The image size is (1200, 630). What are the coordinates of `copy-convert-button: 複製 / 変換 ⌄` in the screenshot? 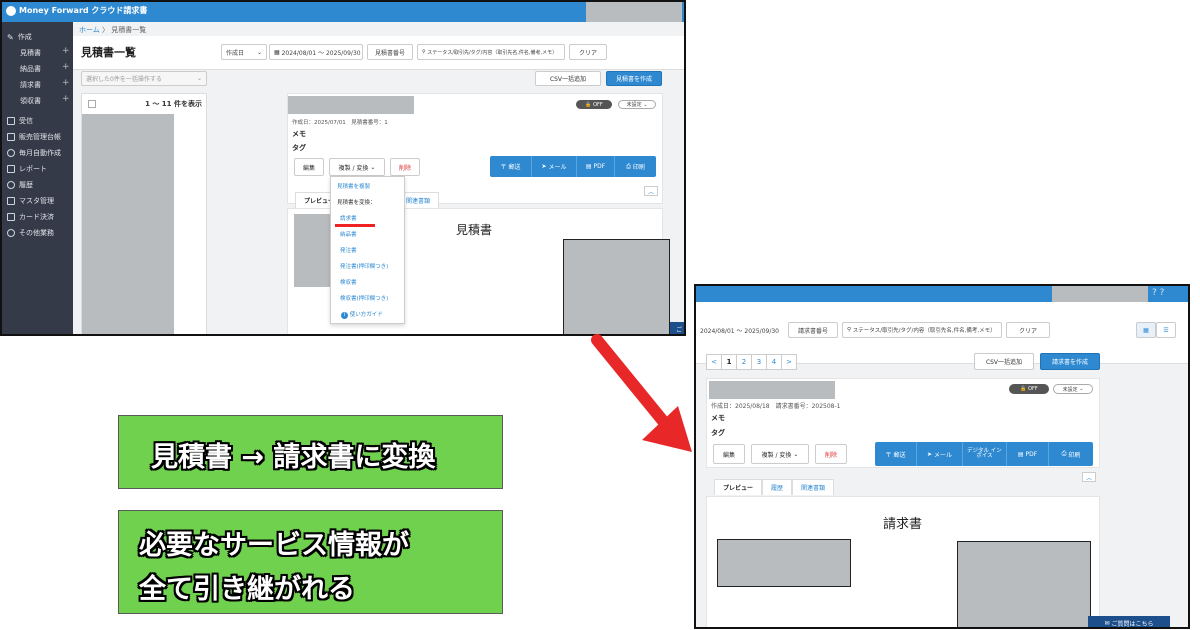 It's located at (780, 454).